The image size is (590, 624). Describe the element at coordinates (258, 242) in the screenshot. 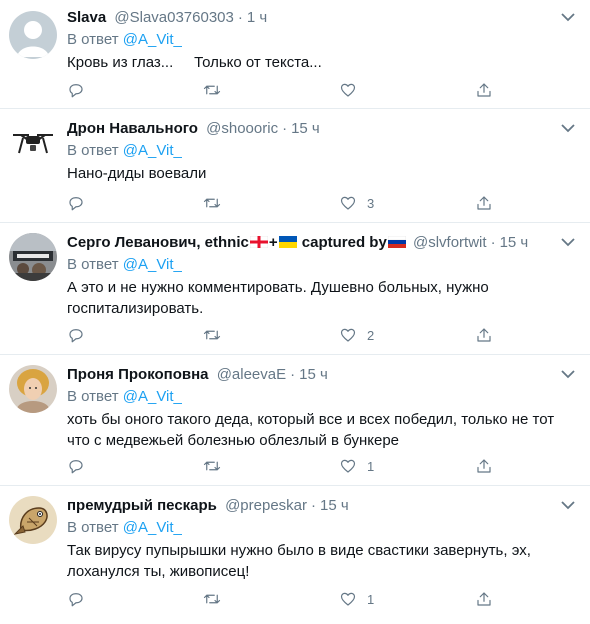

I see `georgia-flag-icon` at that location.